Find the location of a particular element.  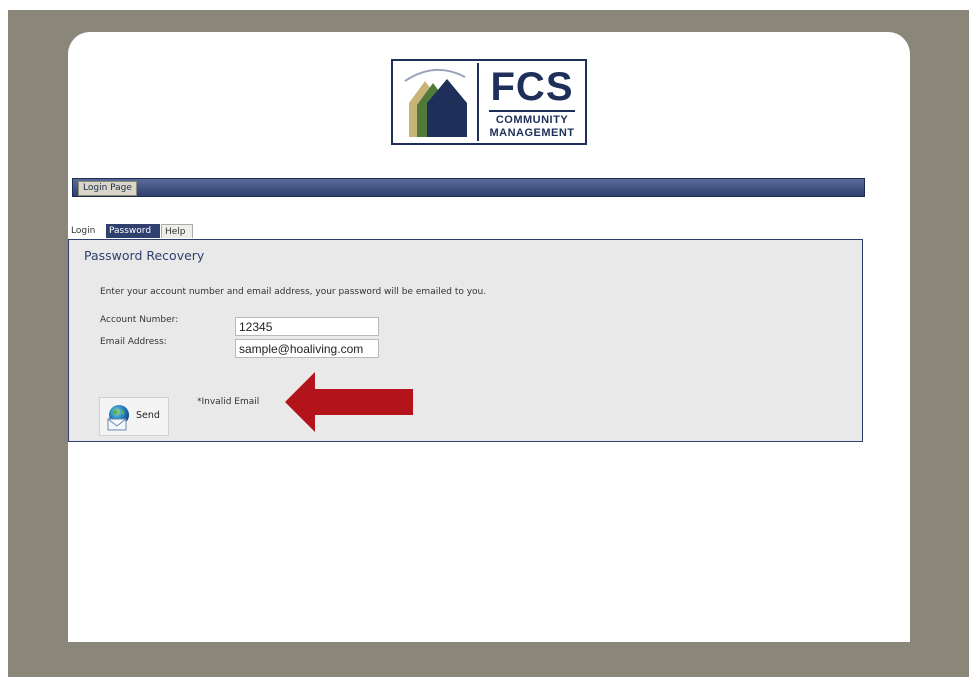

send-label: Send is located at coordinates (148, 415).